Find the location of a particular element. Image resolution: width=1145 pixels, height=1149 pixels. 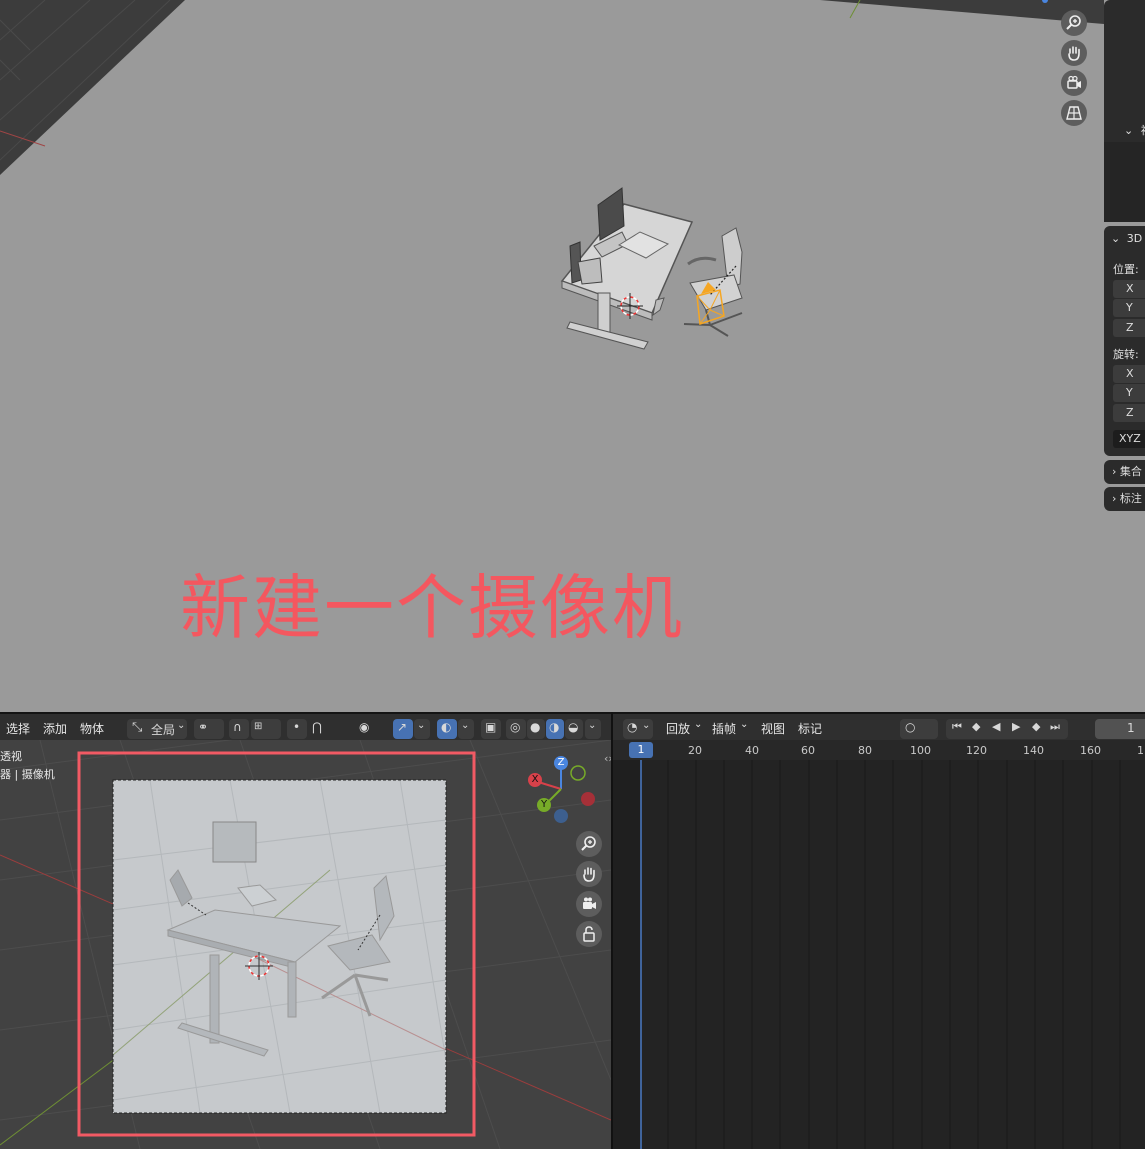

camera-name-overlay: 器 | 摄像机 is located at coordinates (27, 774).